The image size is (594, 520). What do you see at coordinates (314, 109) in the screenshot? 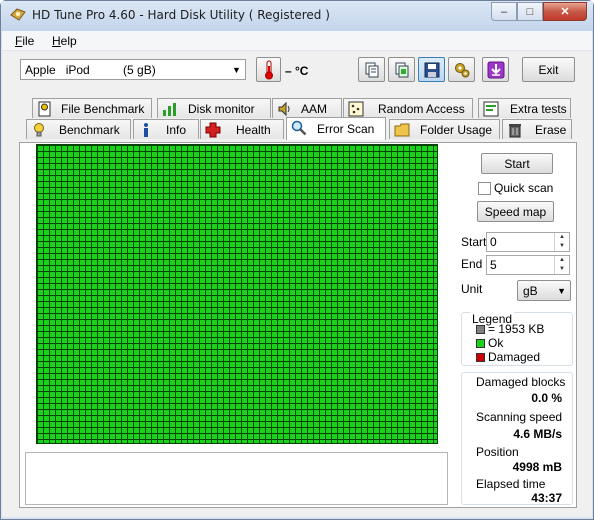
I see `tab-label: AAM` at bounding box center [314, 109].